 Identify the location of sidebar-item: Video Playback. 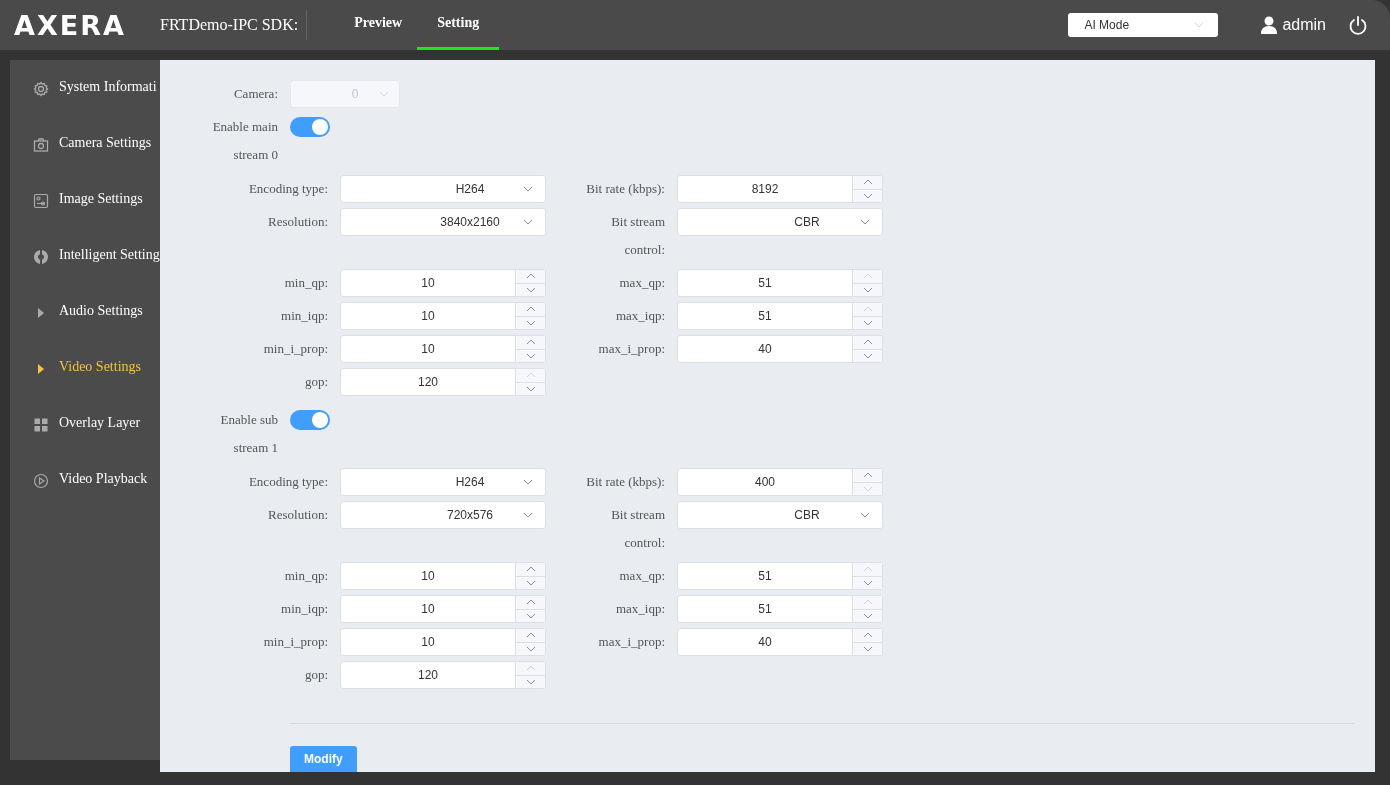
(85, 494).